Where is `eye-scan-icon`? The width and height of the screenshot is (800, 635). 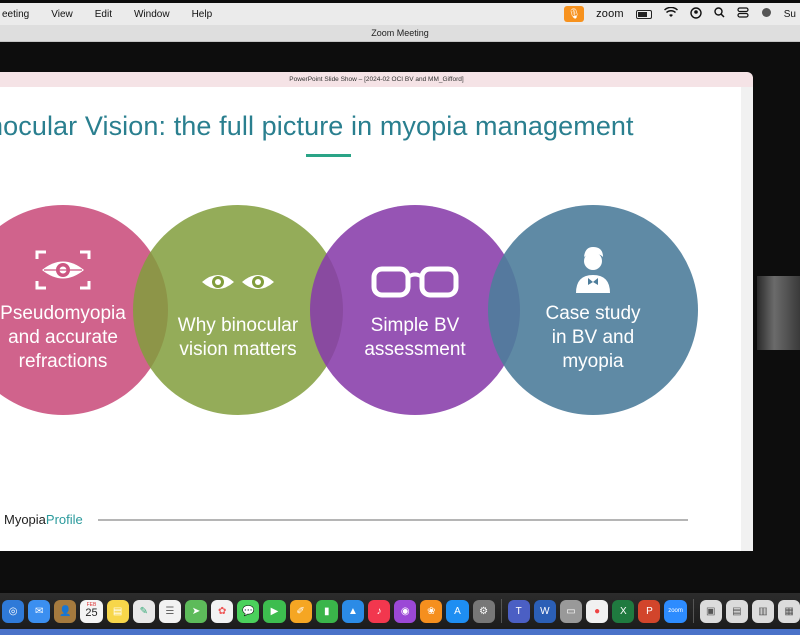 eye-scan-icon is located at coordinates (63, 270).